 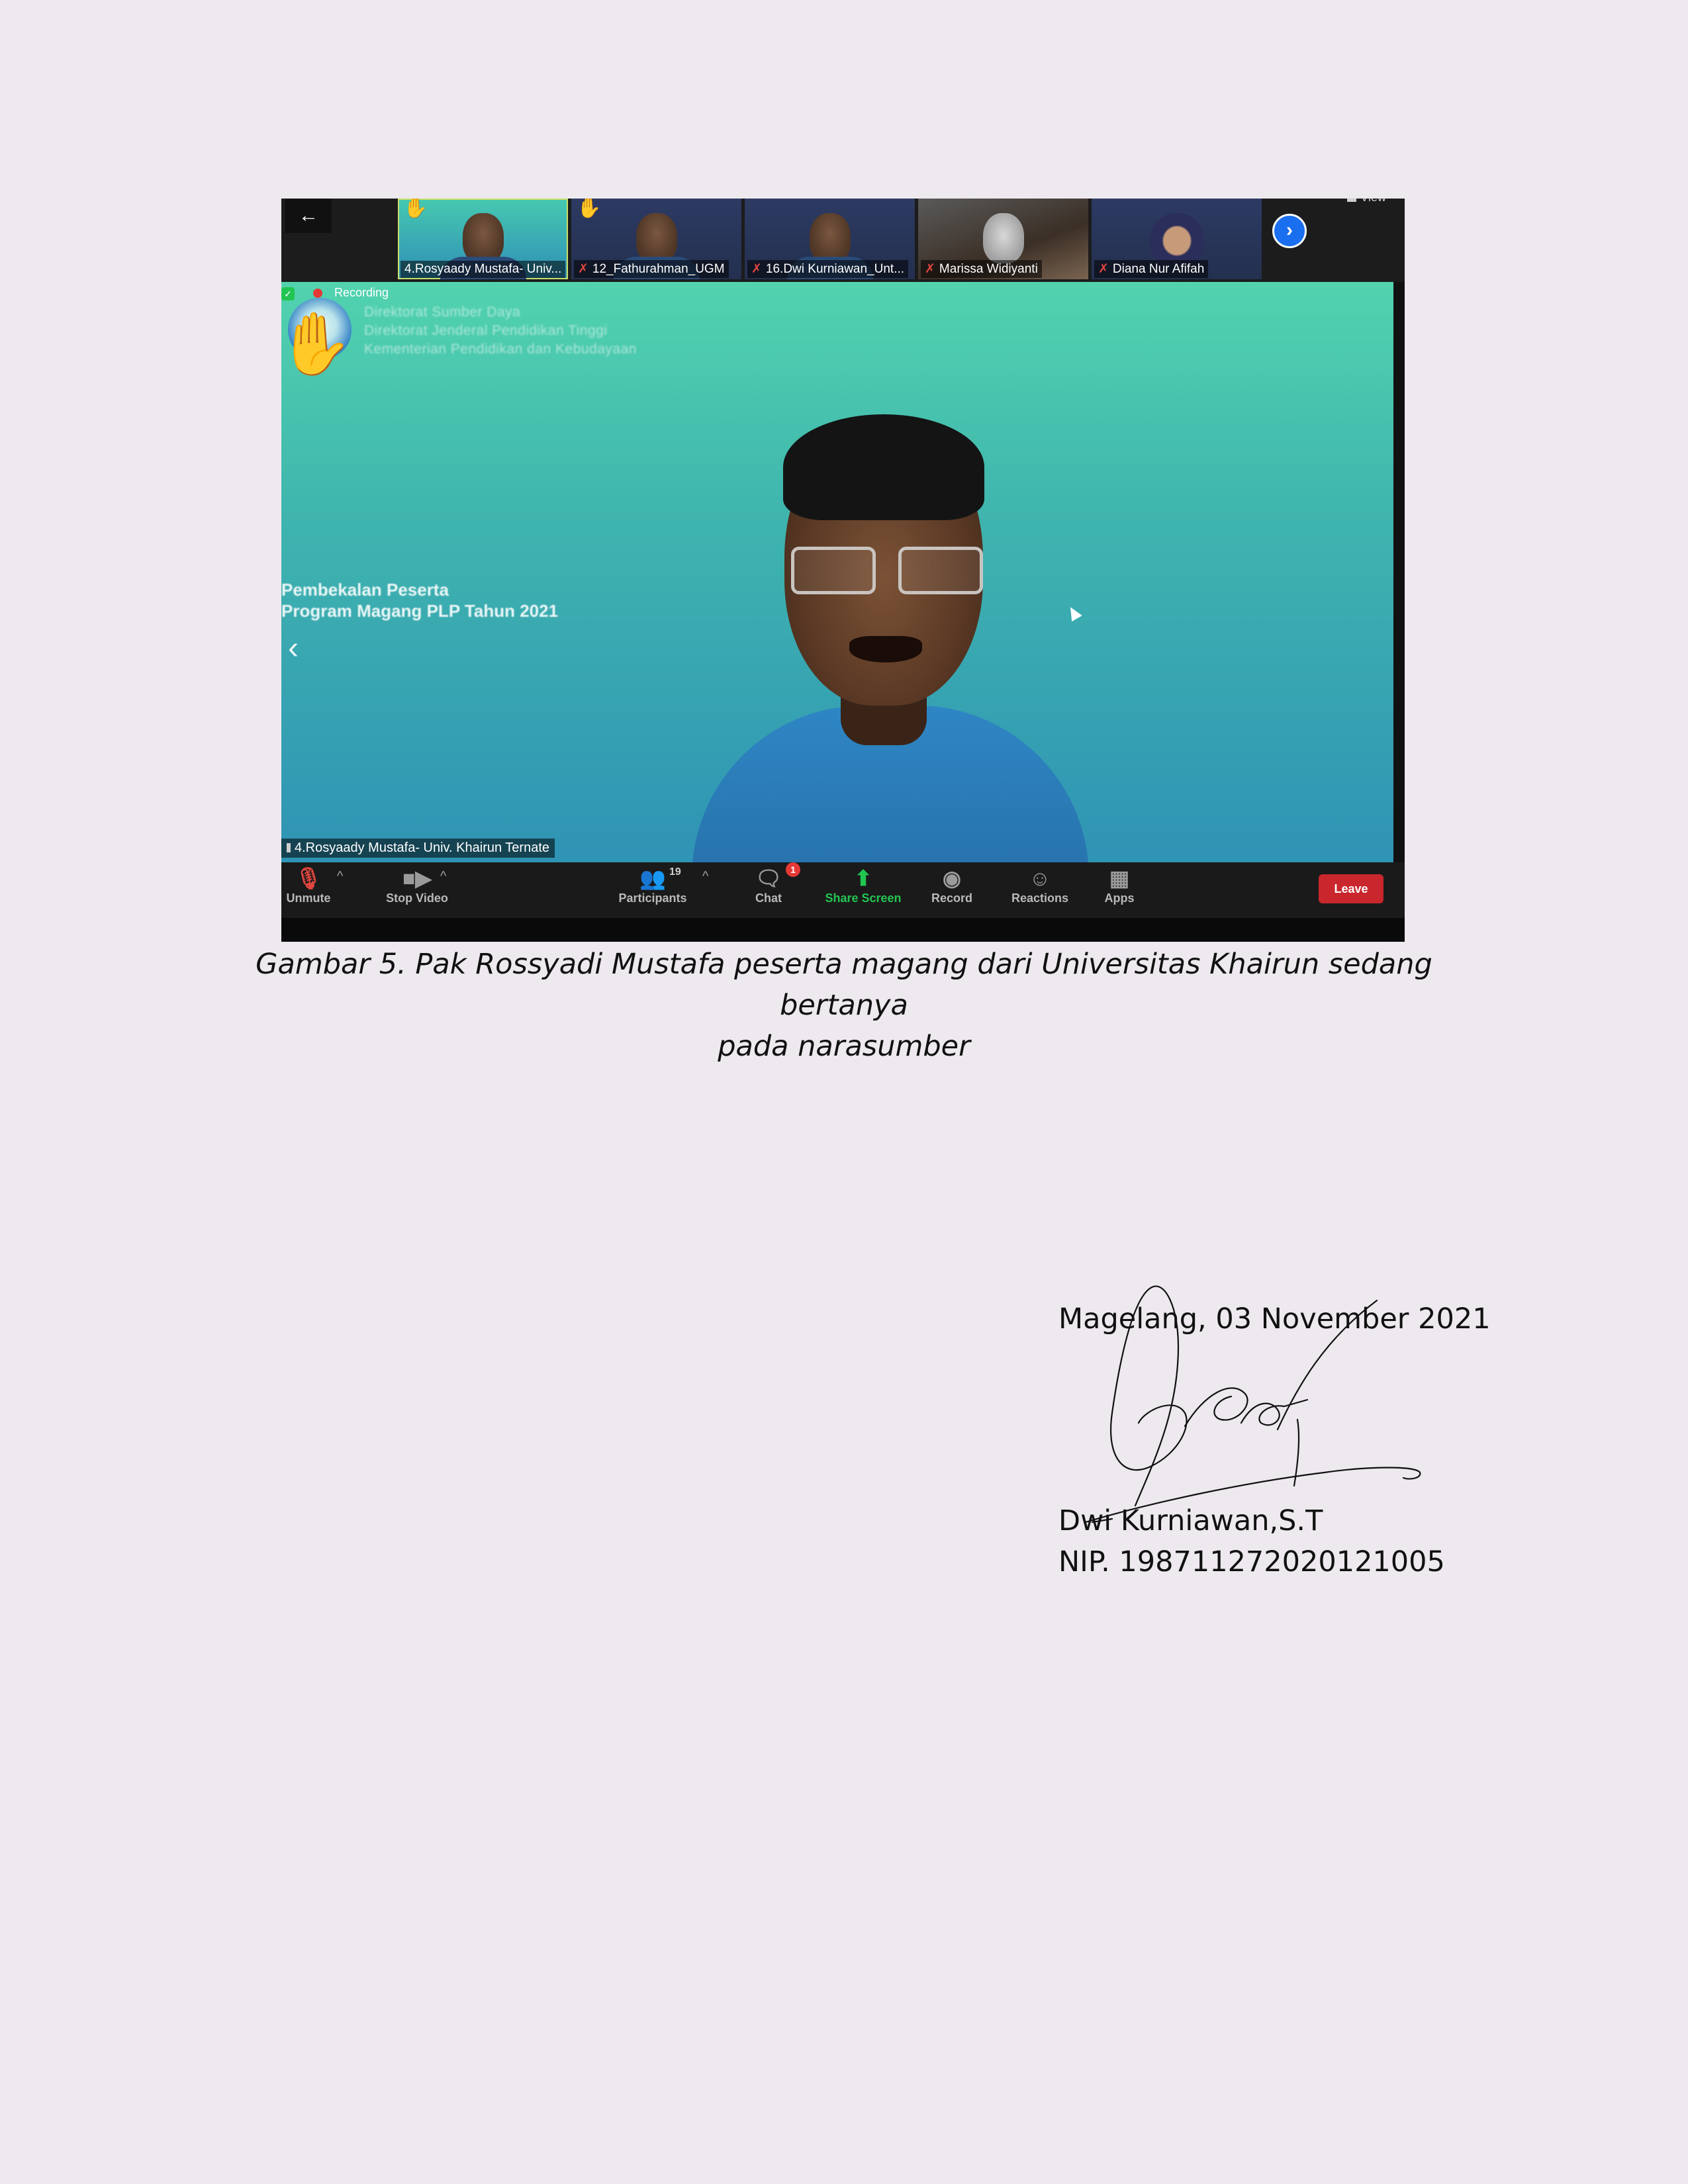 I want to click on apps-icon: ▦, so click(x=1119, y=878).